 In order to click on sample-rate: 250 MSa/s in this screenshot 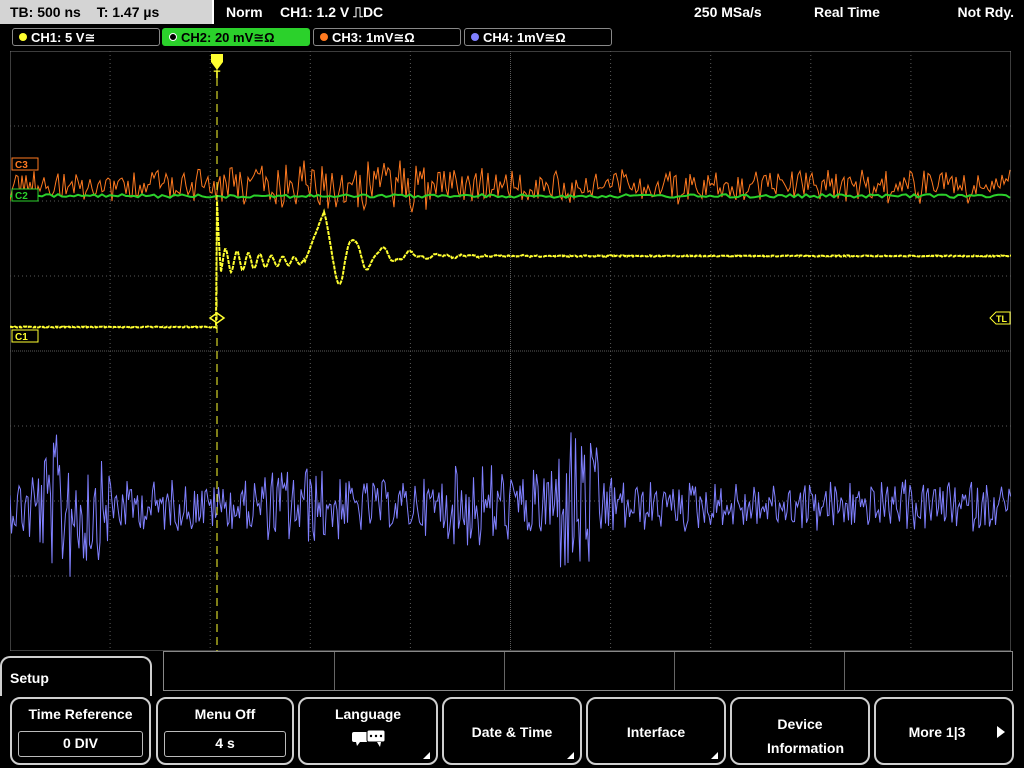, I will do `click(728, 12)`.